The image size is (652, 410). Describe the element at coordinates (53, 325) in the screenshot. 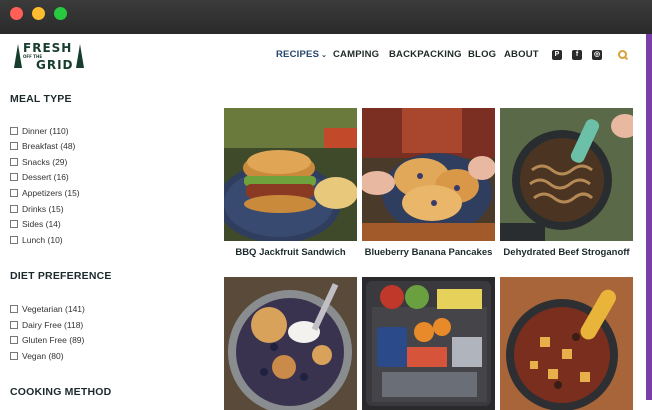

I see `filter-label: Dairy Free (118)` at that location.